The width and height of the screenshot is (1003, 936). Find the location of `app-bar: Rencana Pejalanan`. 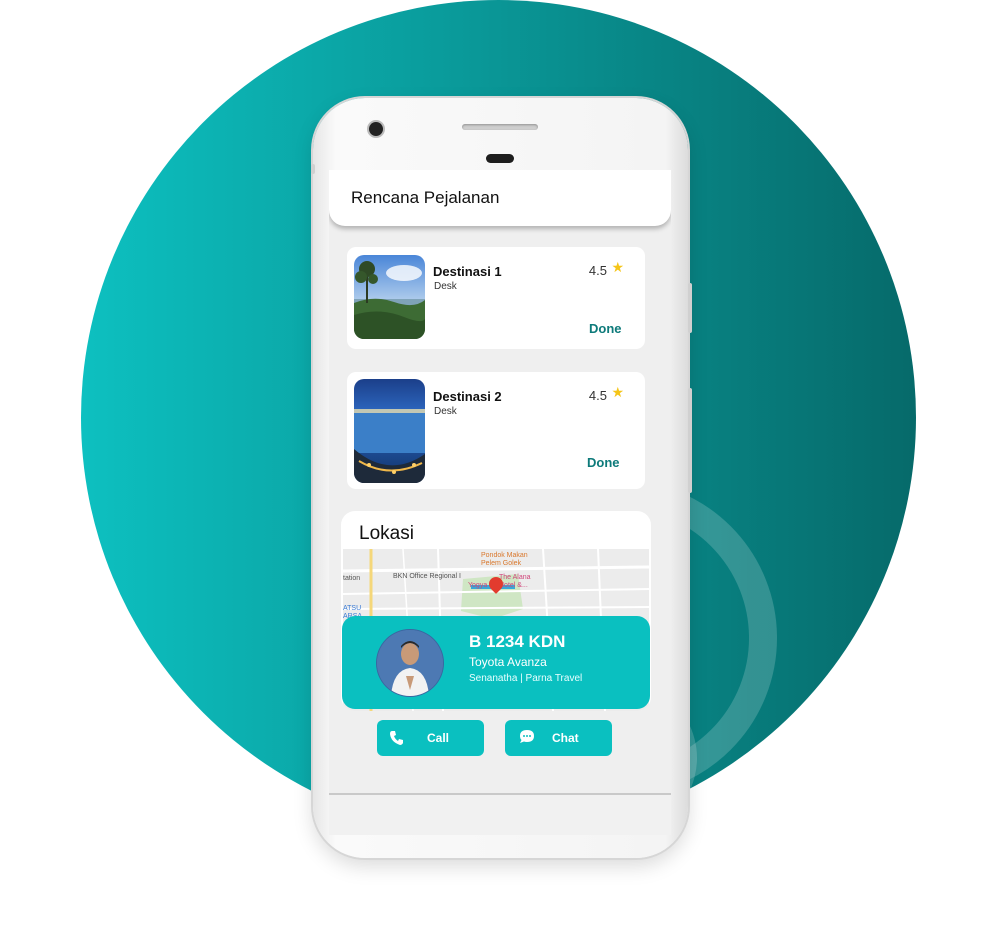

app-bar: Rencana Pejalanan is located at coordinates (500, 198).